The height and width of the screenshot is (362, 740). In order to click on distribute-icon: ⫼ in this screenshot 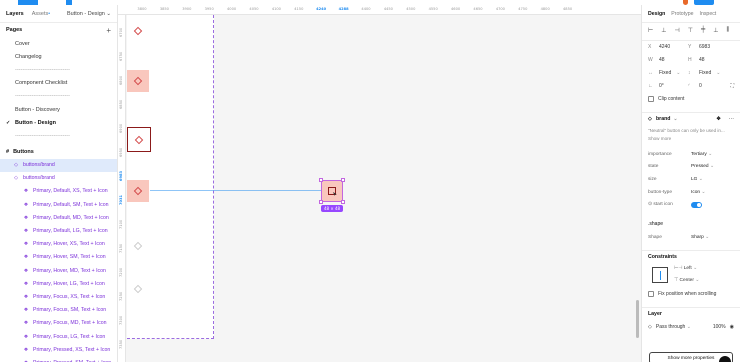, I will do `click(727, 30)`.